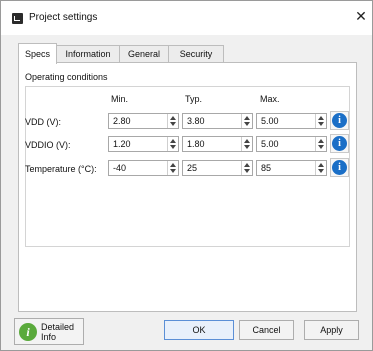  I want to click on apply-button: Apply, so click(331, 330).